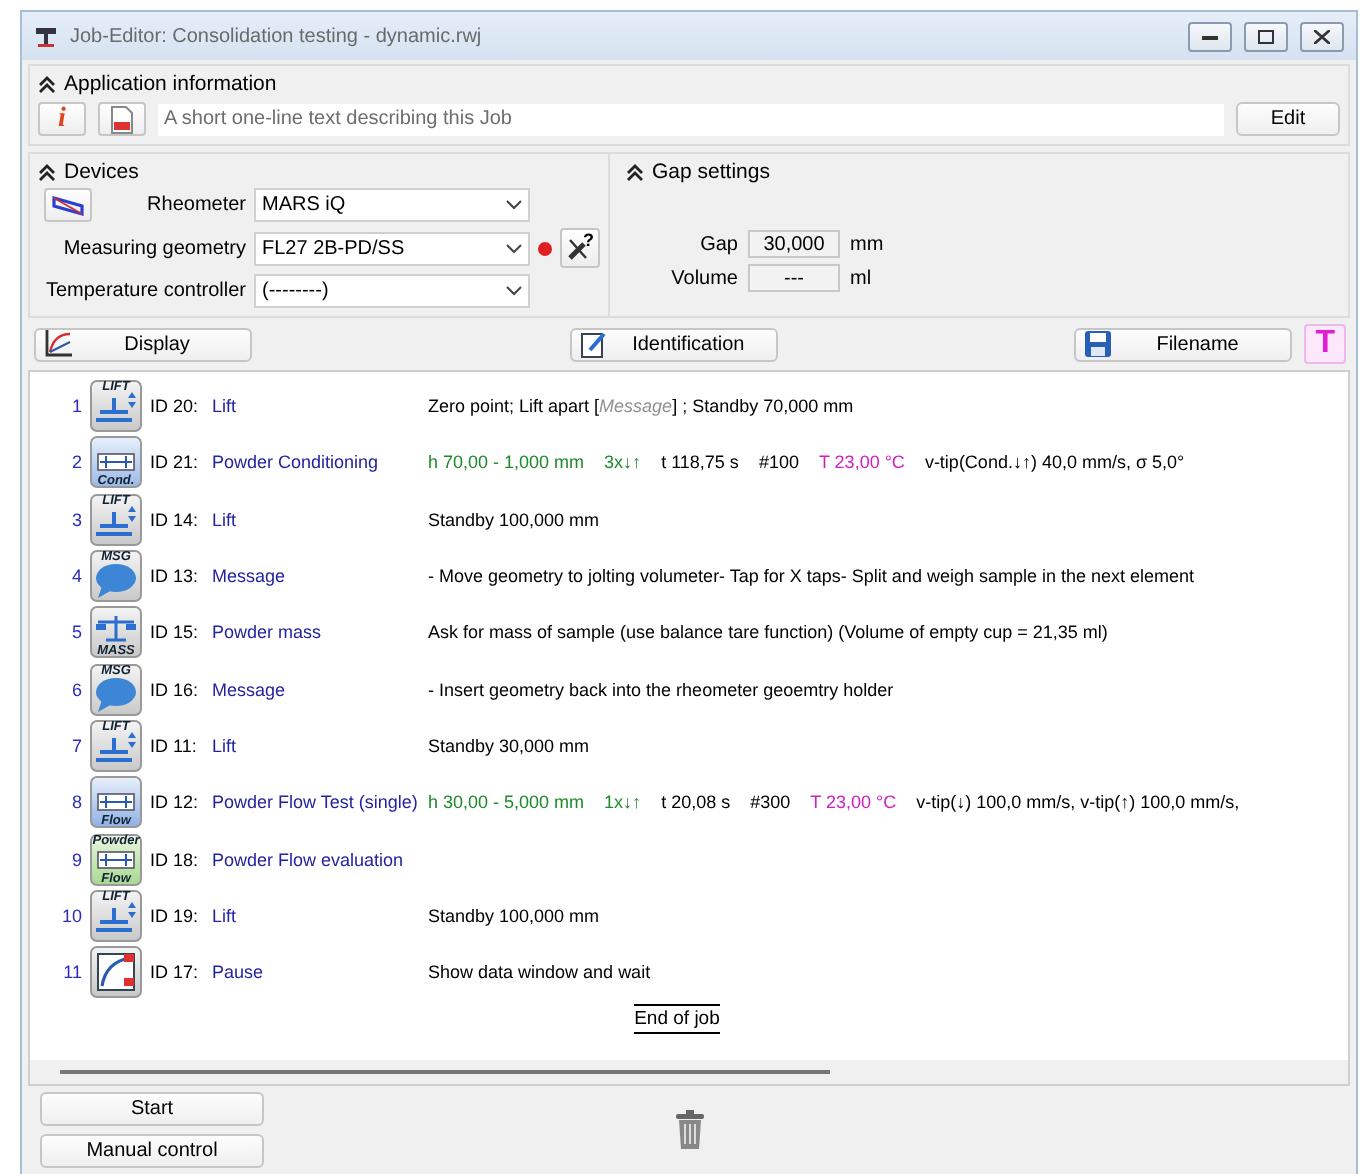  I want to click on restore-button, so click(1266, 36).